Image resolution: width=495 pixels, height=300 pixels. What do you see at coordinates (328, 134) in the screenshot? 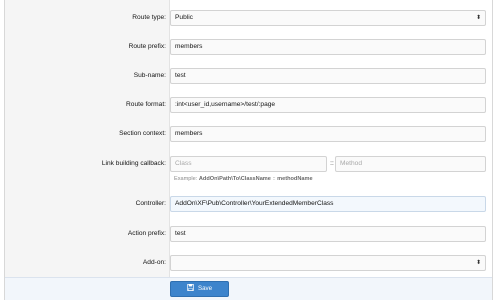
I see `section-context-input: members` at bounding box center [328, 134].